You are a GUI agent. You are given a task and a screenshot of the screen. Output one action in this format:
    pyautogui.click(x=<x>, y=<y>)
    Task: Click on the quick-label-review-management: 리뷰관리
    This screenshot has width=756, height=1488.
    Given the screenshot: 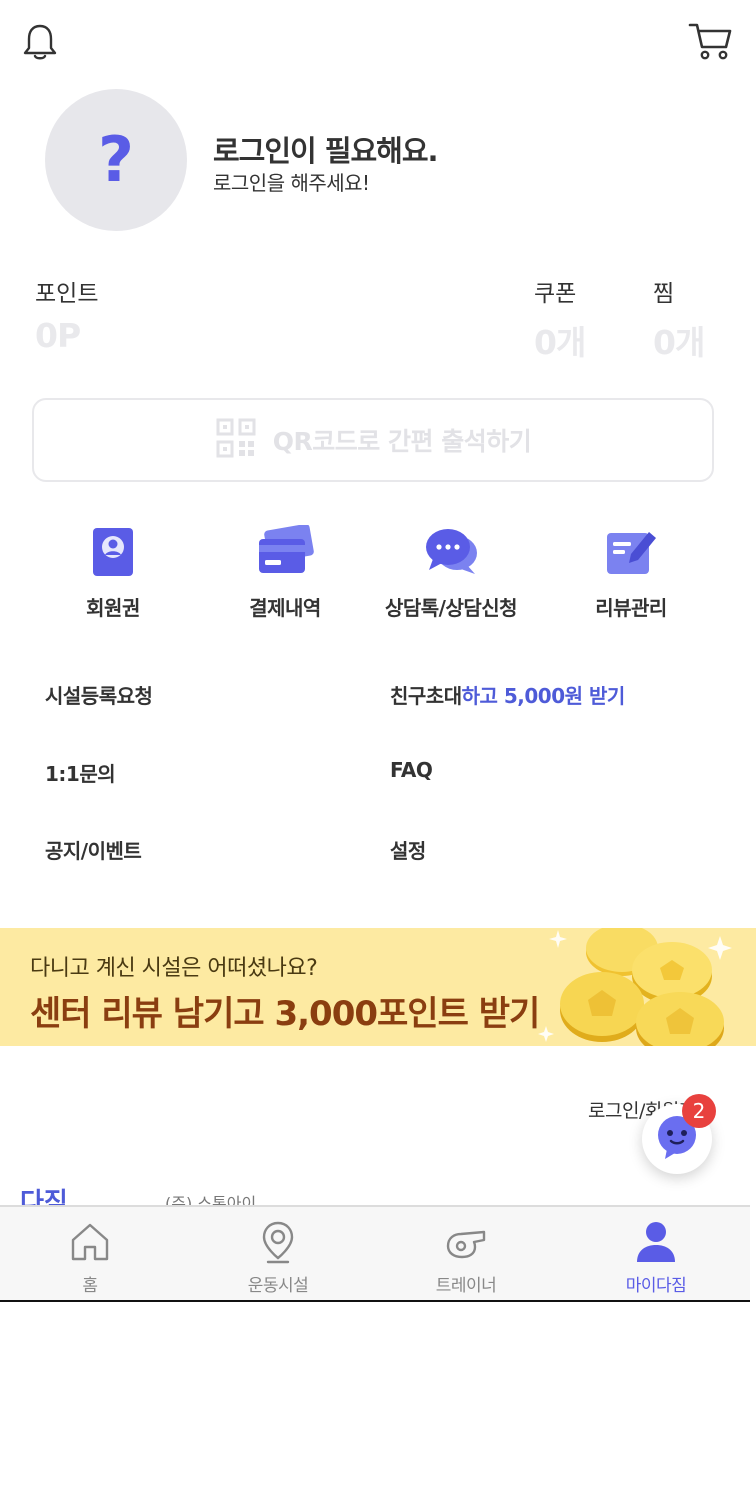 What is the action you would take?
    pyautogui.click(x=631, y=608)
    